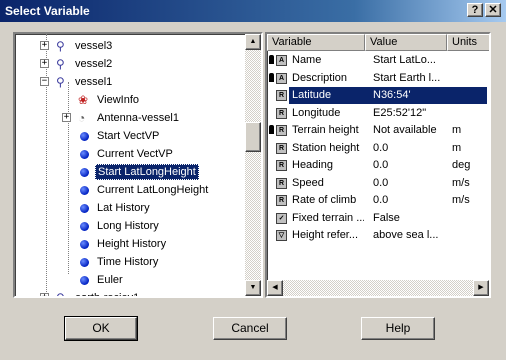 Image resolution: width=506 pixels, height=360 pixels. What do you see at coordinates (130, 82) in the screenshot?
I see `tree-item: − ⚲ vessel1` at bounding box center [130, 82].